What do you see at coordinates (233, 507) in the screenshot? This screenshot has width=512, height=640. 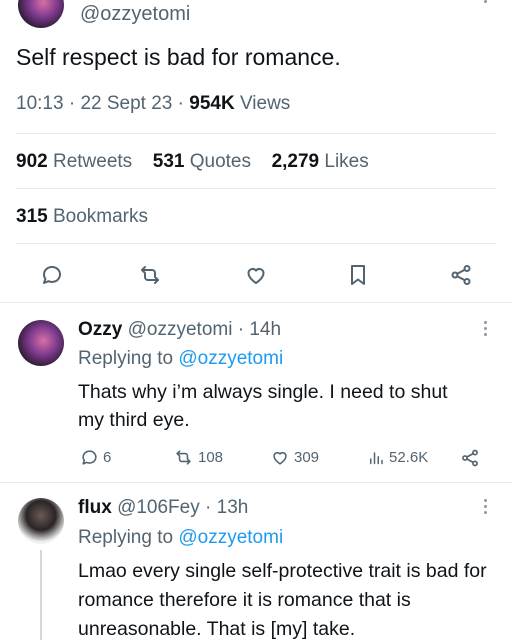 I see `reply-age: 13h` at bounding box center [233, 507].